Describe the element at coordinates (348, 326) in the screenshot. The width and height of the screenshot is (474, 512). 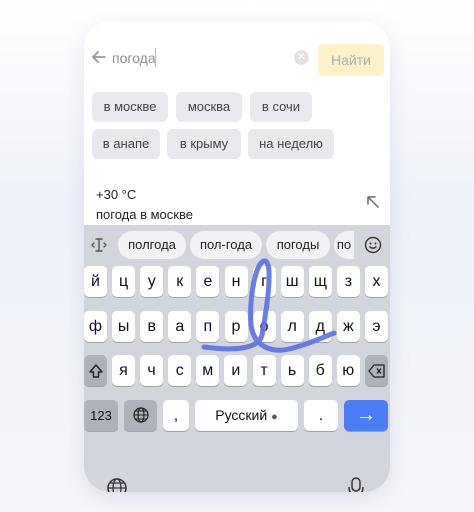
I see `key-ж: ж` at that location.